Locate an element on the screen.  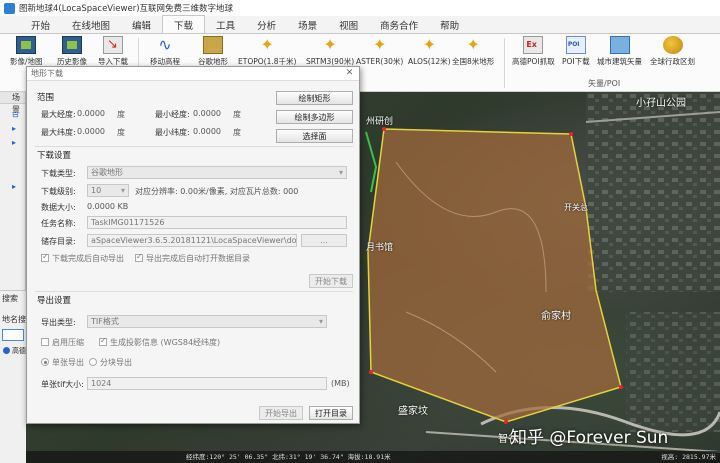
tab-edit: 编辑 is located at coordinates (141, 24).